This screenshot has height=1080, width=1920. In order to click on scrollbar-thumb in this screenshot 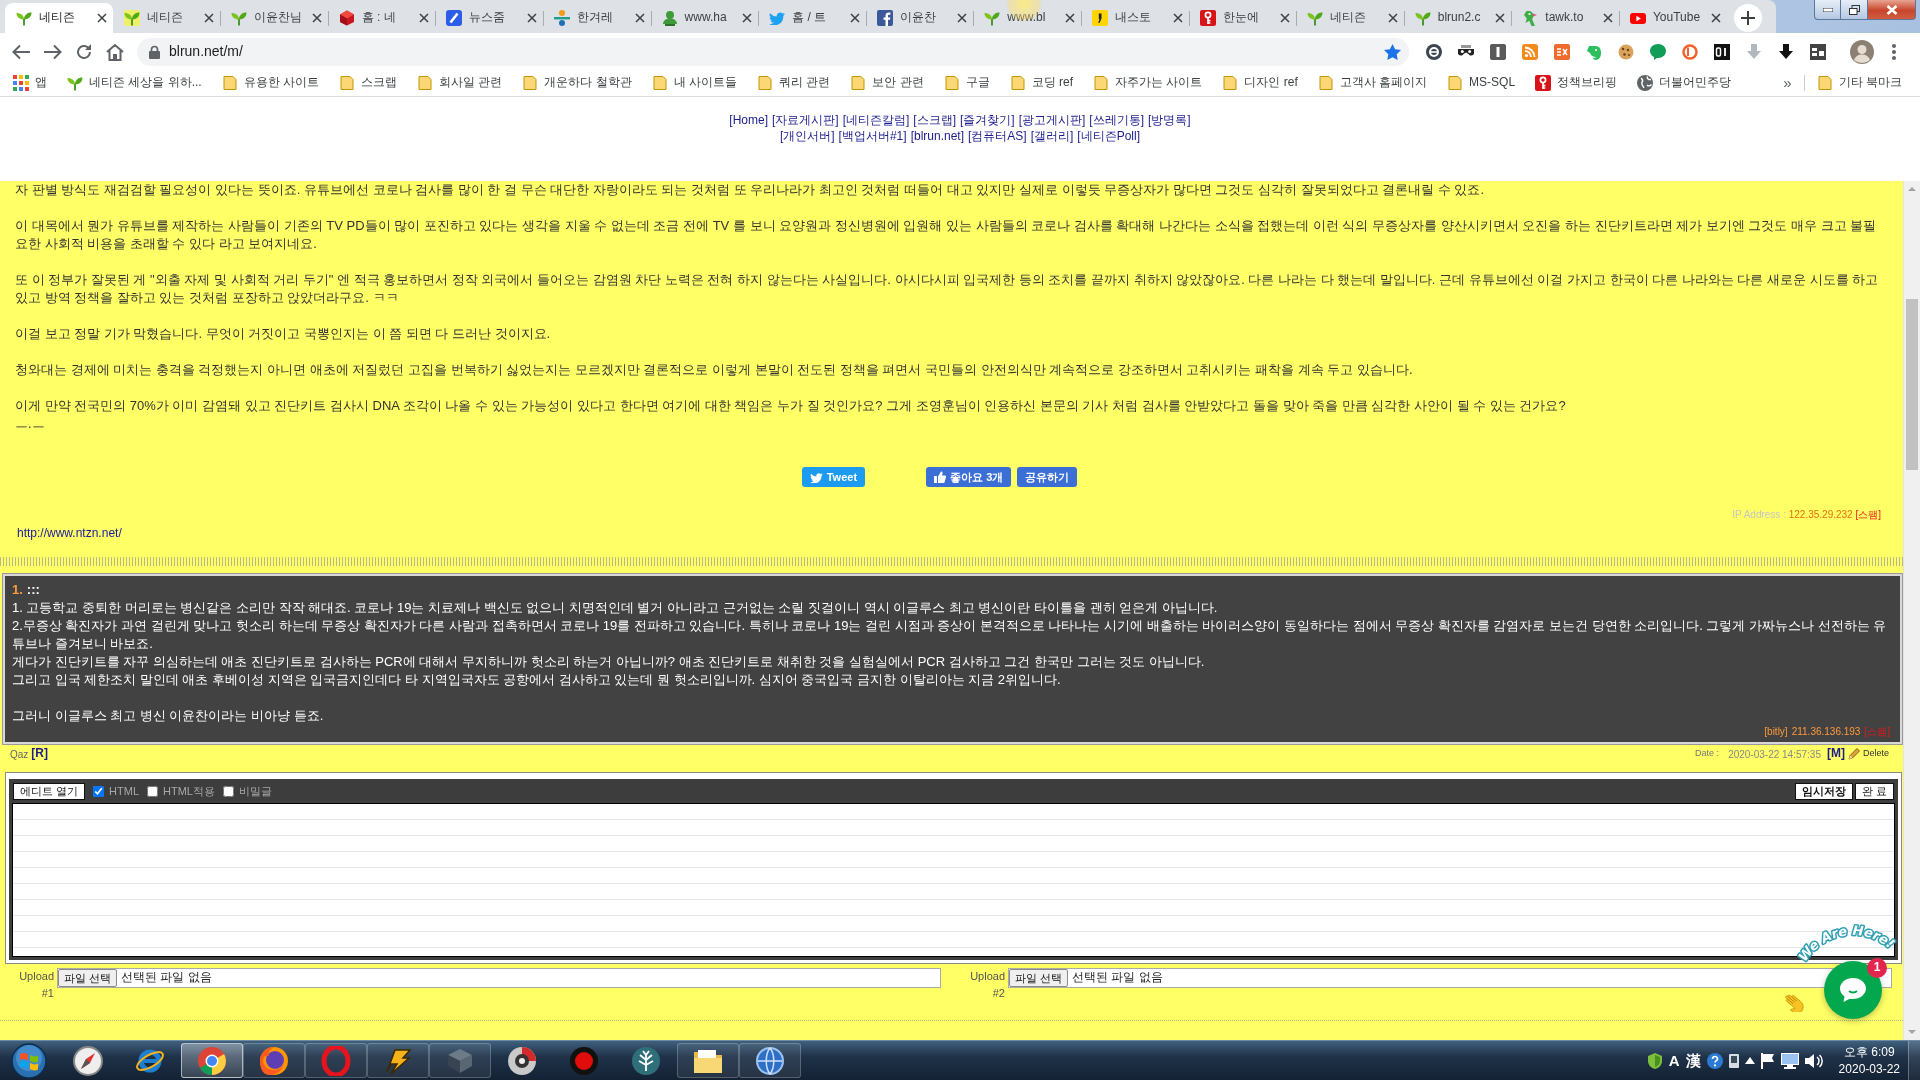, I will do `click(1912, 384)`.